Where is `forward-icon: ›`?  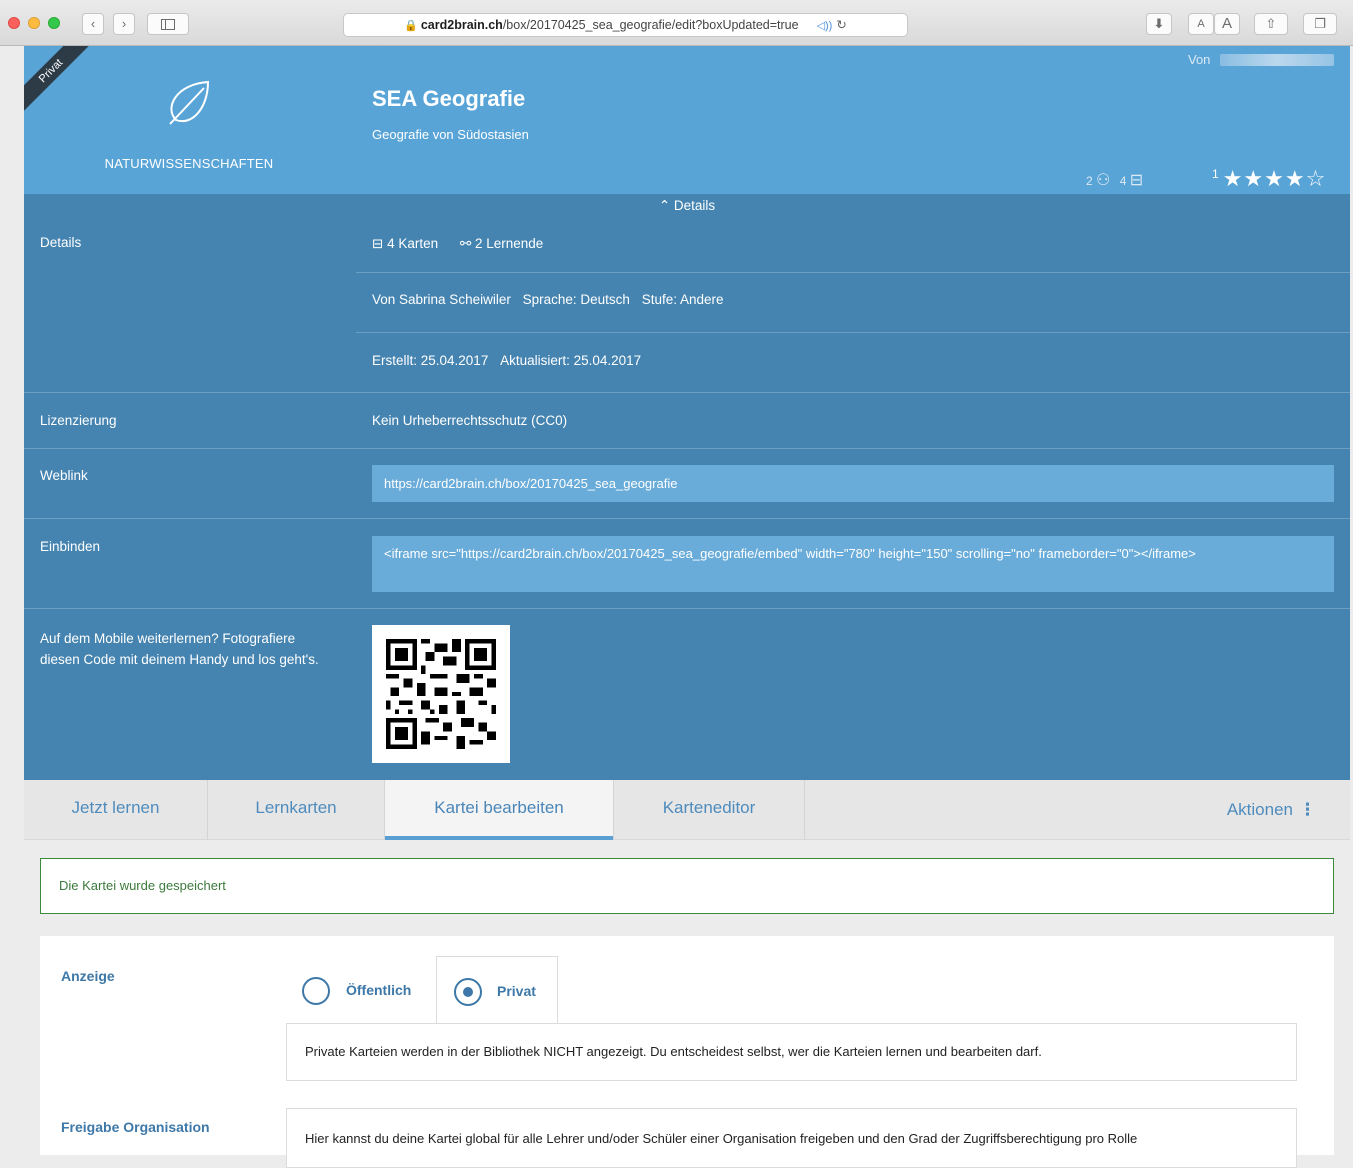 forward-icon: › is located at coordinates (124, 24).